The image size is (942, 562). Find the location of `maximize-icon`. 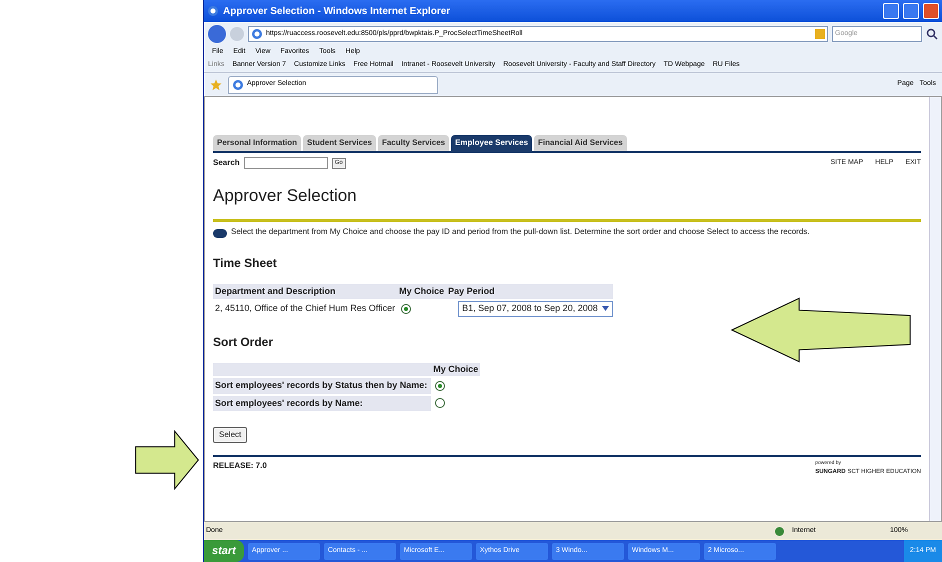

maximize-icon is located at coordinates (911, 11).